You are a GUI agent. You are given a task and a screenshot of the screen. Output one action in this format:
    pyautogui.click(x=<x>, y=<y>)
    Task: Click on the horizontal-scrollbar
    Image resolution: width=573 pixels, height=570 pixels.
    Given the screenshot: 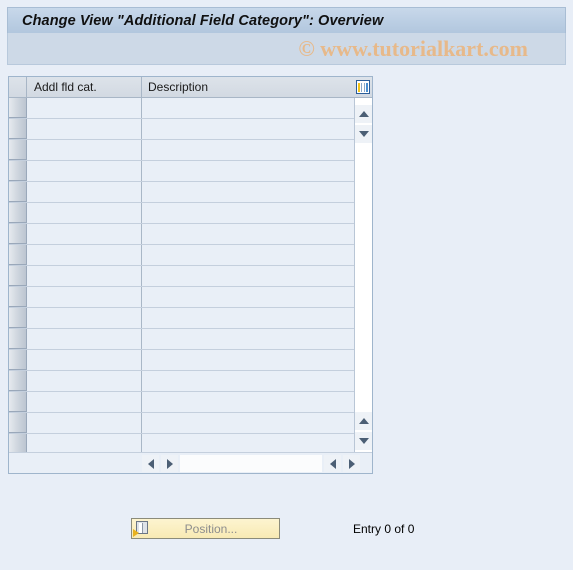 What is the action you would take?
    pyautogui.click(x=190, y=462)
    